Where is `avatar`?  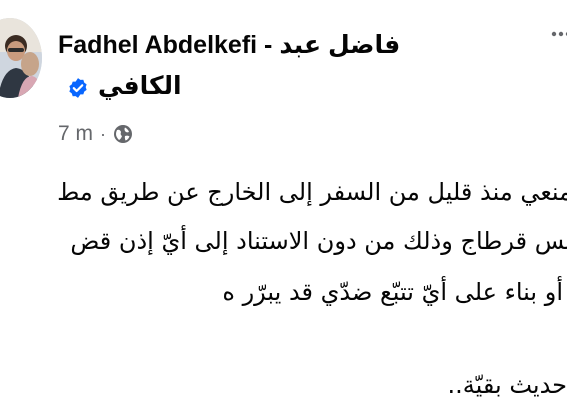
avatar is located at coordinates (21, 58).